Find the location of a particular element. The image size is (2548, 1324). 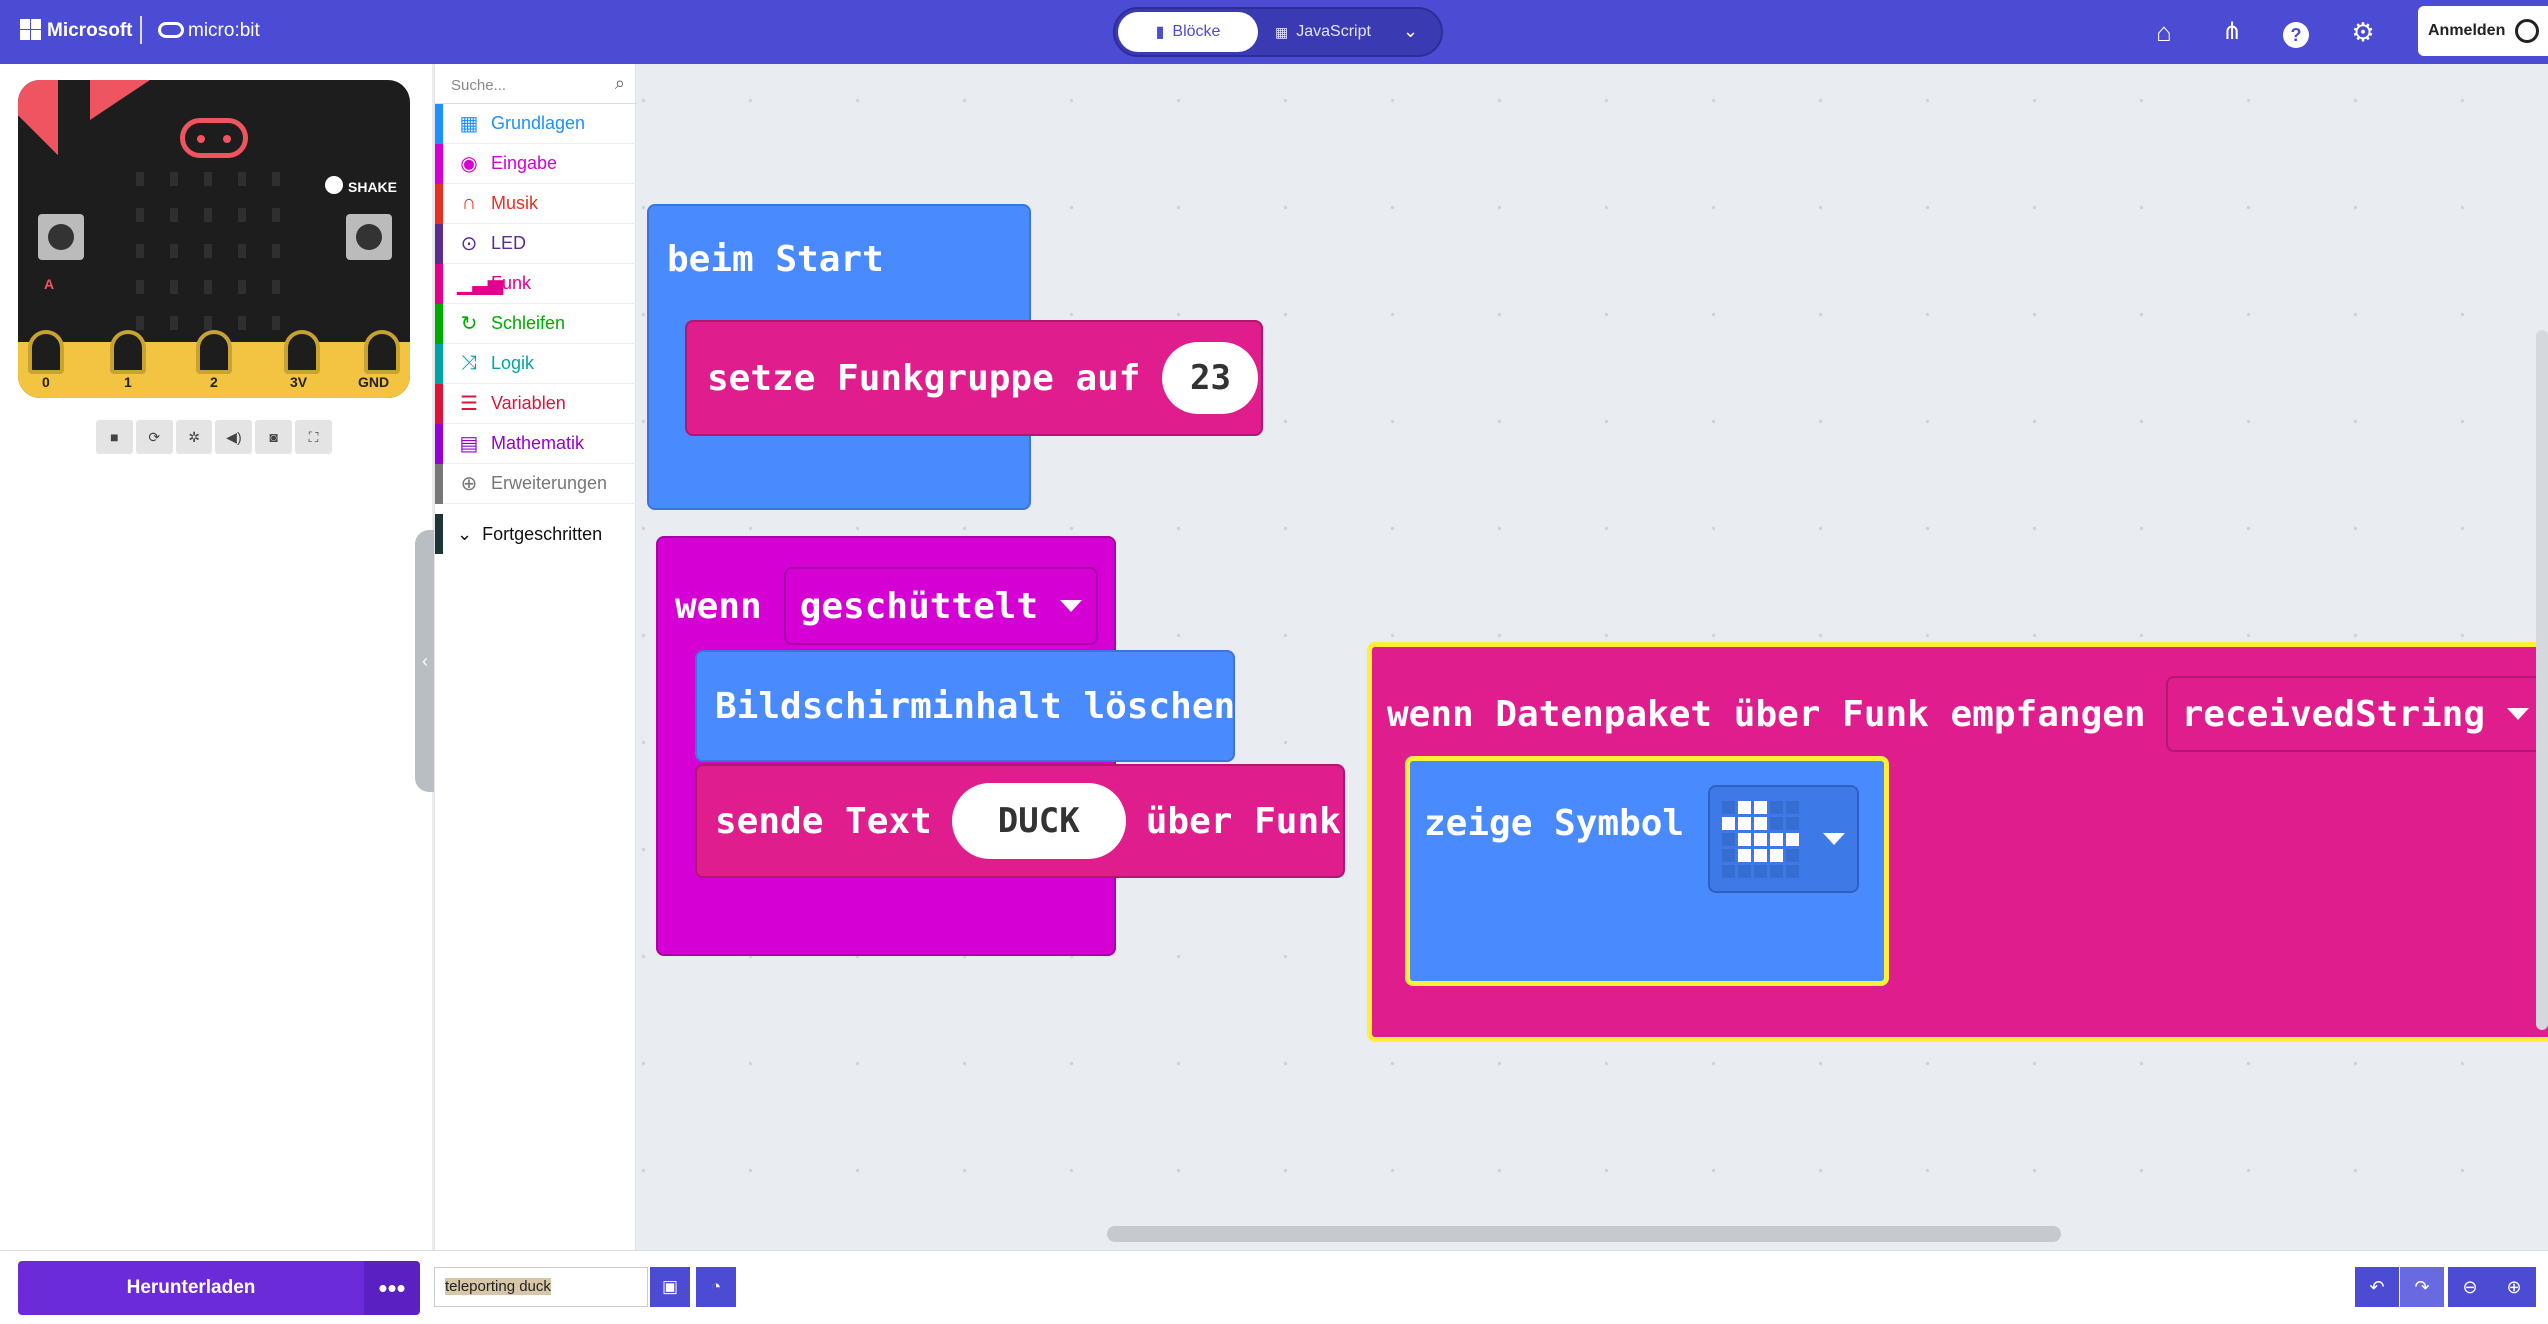

microbit-board: SHAKE A B 0 1 2 3V GND is located at coordinates (214, 239).